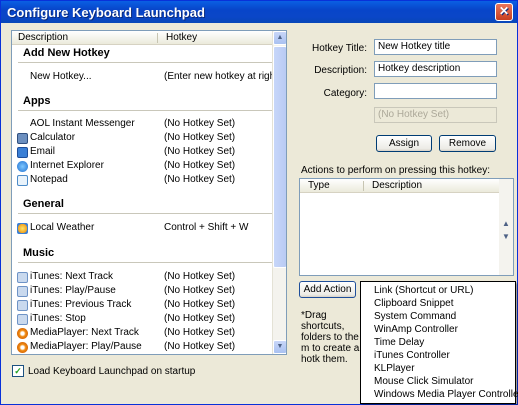  I want to click on menu-item-itunes-controller: iTunes Controller, so click(412, 355).